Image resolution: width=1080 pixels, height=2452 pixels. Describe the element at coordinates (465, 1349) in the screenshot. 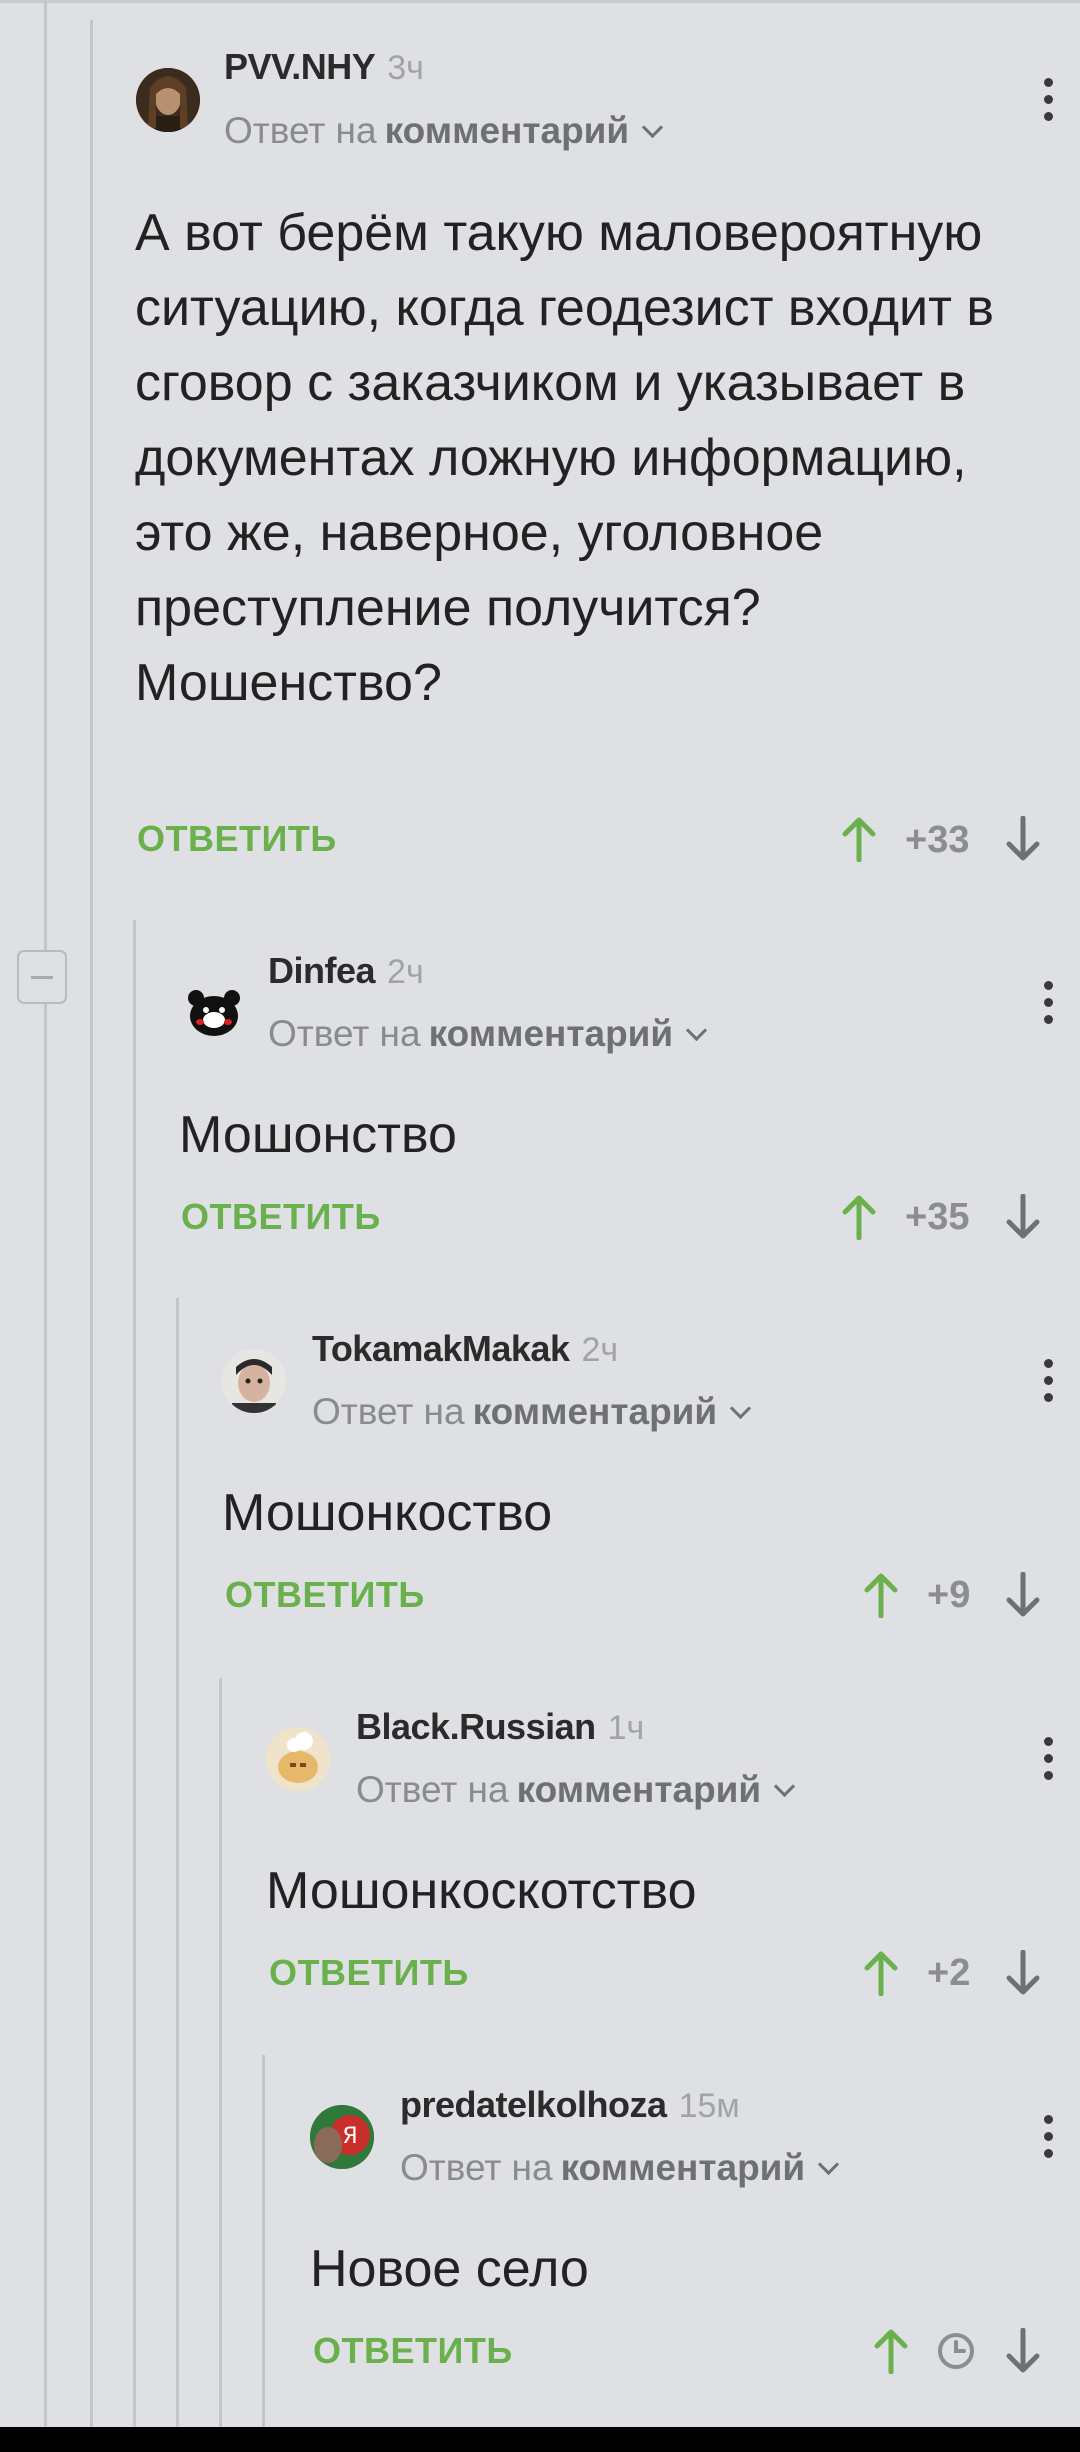

I see `author-name: TokamakMakak 2ч` at that location.